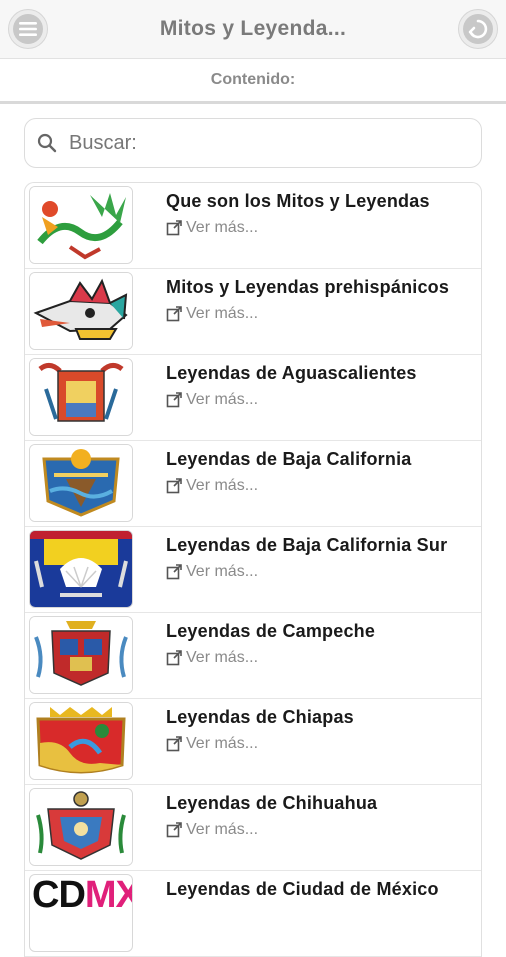 This screenshot has width=506, height=957. Describe the element at coordinates (271, 631) in the screenshot. I see `list-item-title: Leyendas de Campeche` at that location.